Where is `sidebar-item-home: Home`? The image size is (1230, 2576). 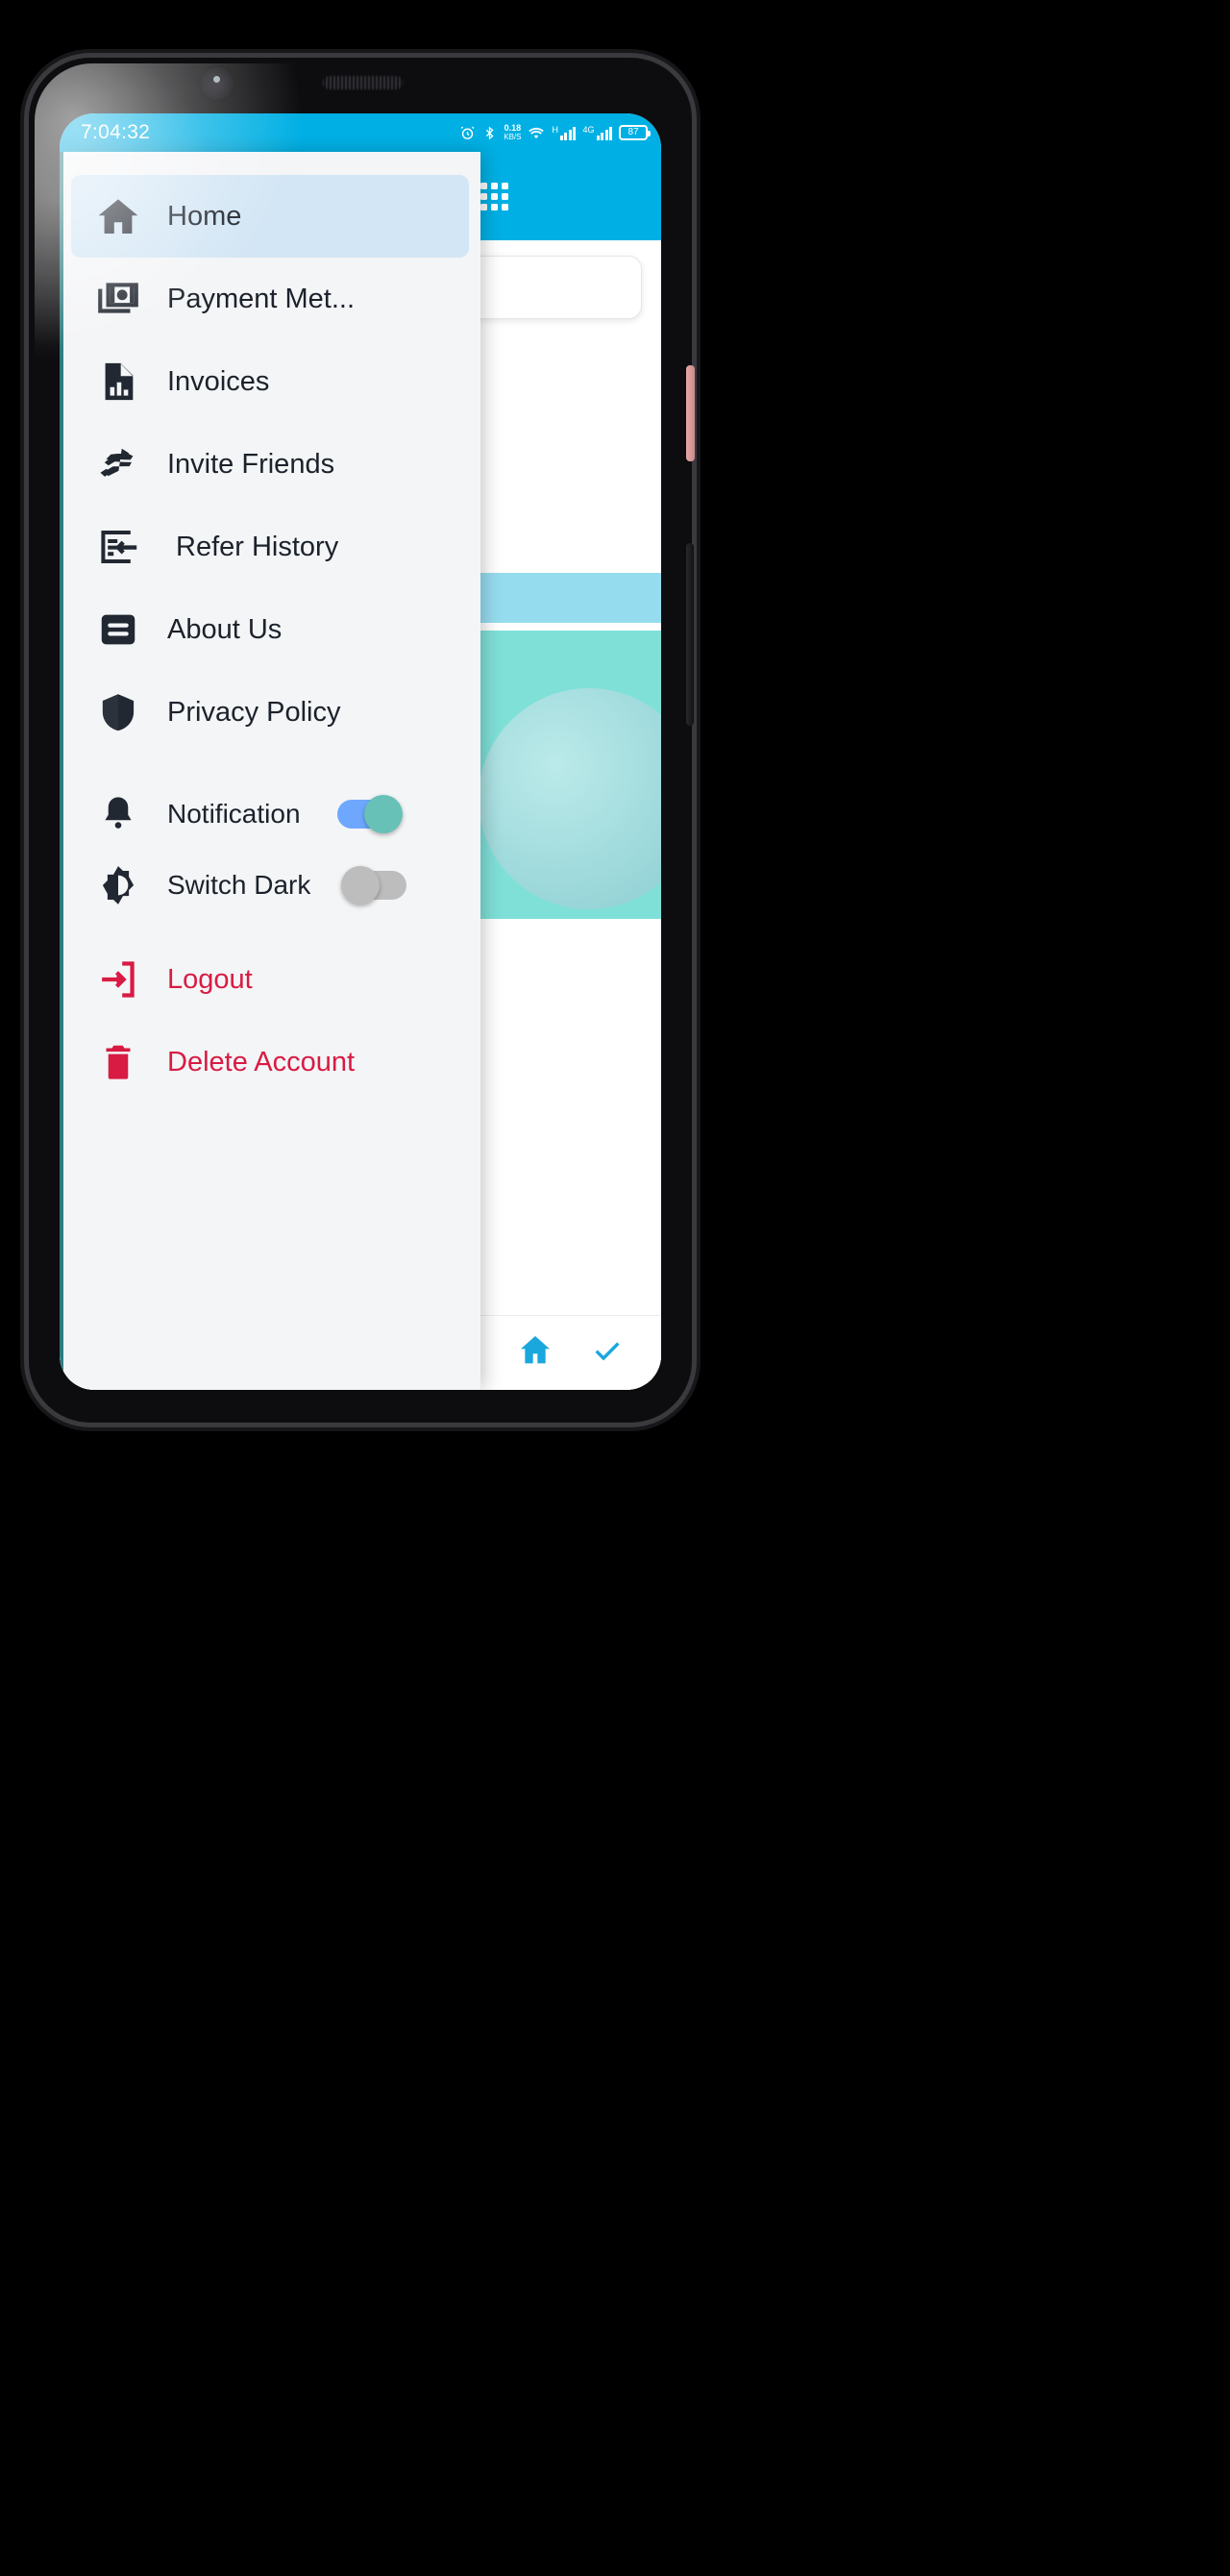
sidebar-item-home: Home is located at coordinates (270, 216).